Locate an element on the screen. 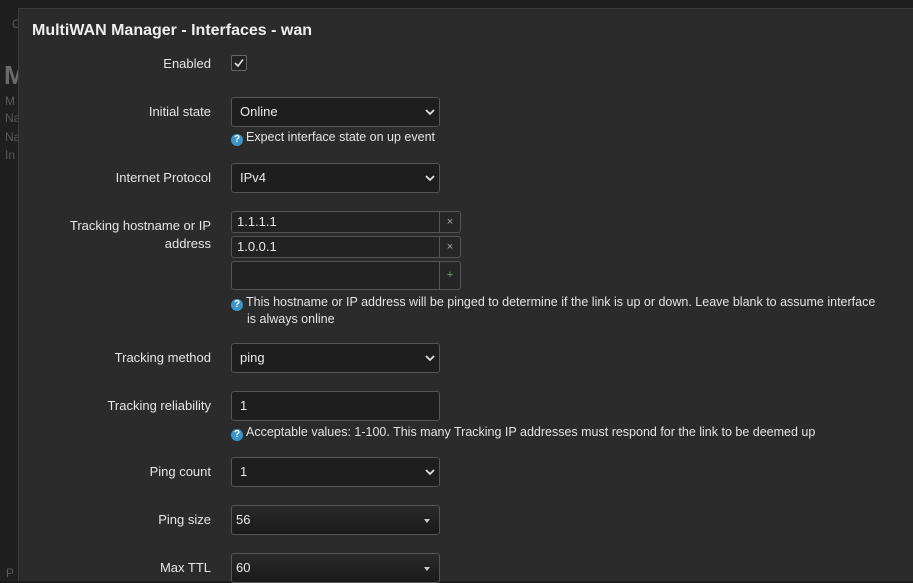 Image resolution: width=913 pixels, height=583 pixels. ping-count-label: Ping count is located at coordinates (180, 471).